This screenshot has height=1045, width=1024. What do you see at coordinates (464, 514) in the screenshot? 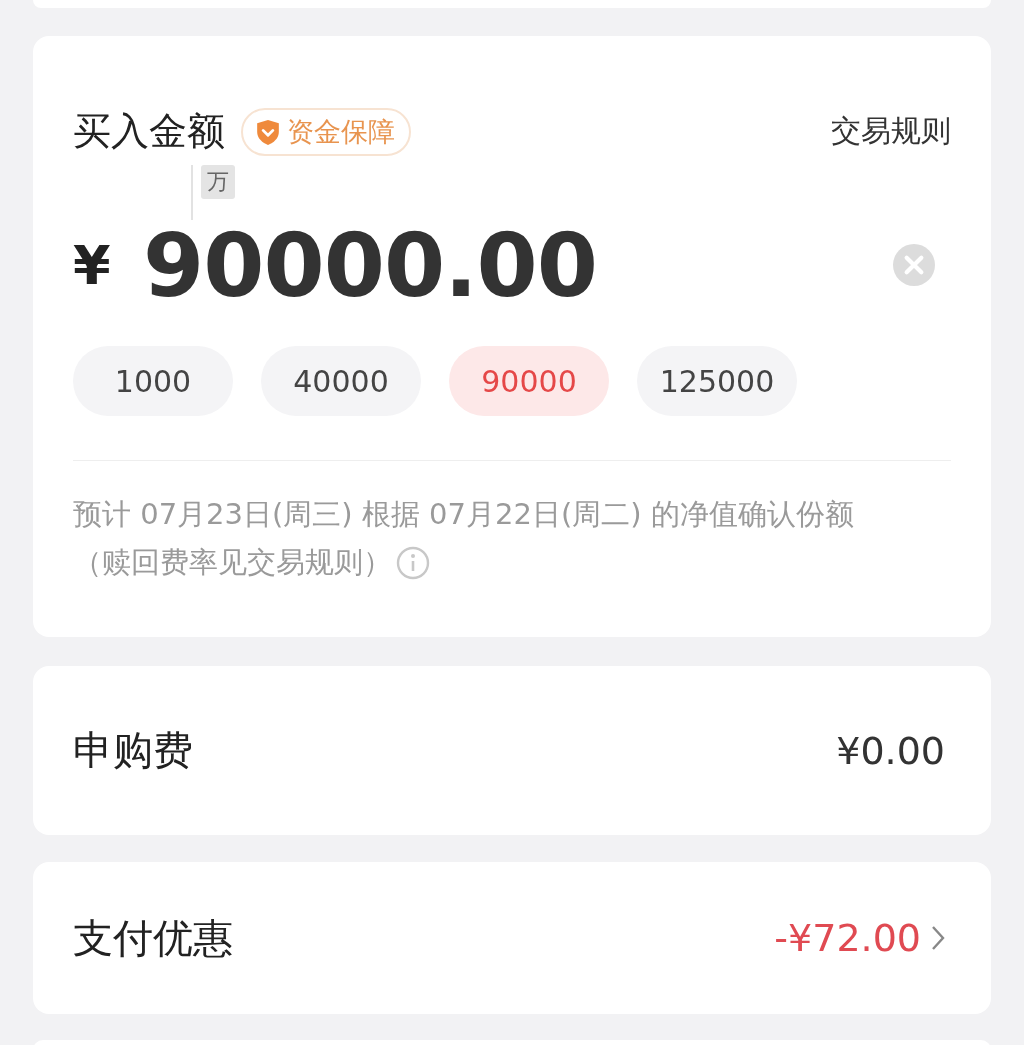
I see `confirm-note: 预计 07月23日(周三) 根据 07月22日(周二) 的净值确认份额` at bounding box center [464, 514].